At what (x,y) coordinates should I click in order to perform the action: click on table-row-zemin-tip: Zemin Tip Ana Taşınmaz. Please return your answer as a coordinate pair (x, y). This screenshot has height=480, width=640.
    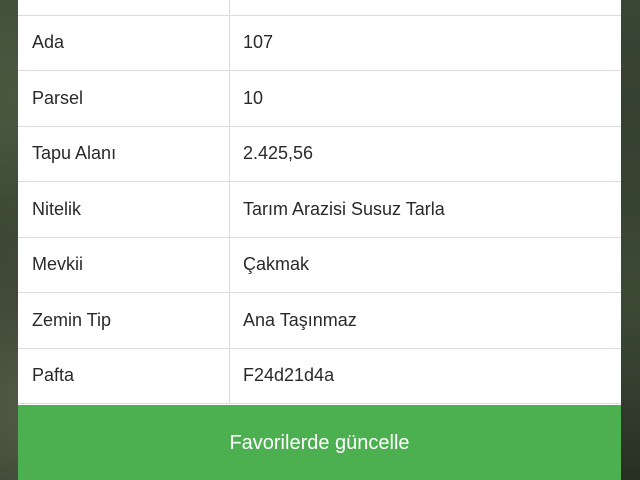
    Looking at the image, I should click on (319, 321).